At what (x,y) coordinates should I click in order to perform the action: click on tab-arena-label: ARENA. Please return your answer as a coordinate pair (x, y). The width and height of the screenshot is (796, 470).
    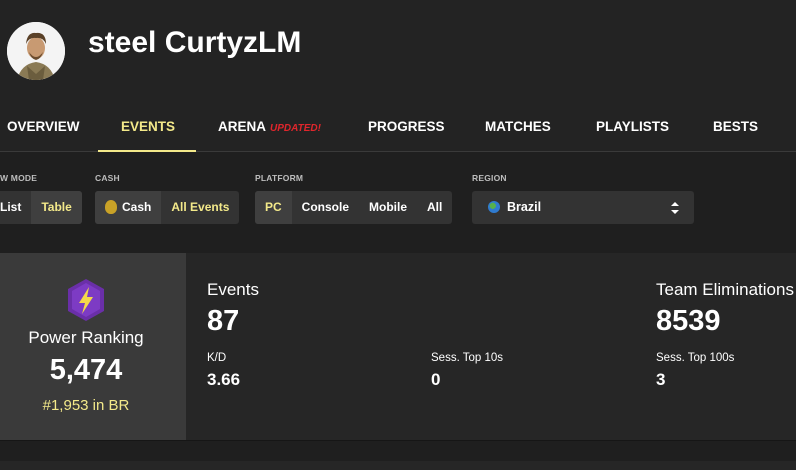
    Looking at the image, I should click on (242, 126).